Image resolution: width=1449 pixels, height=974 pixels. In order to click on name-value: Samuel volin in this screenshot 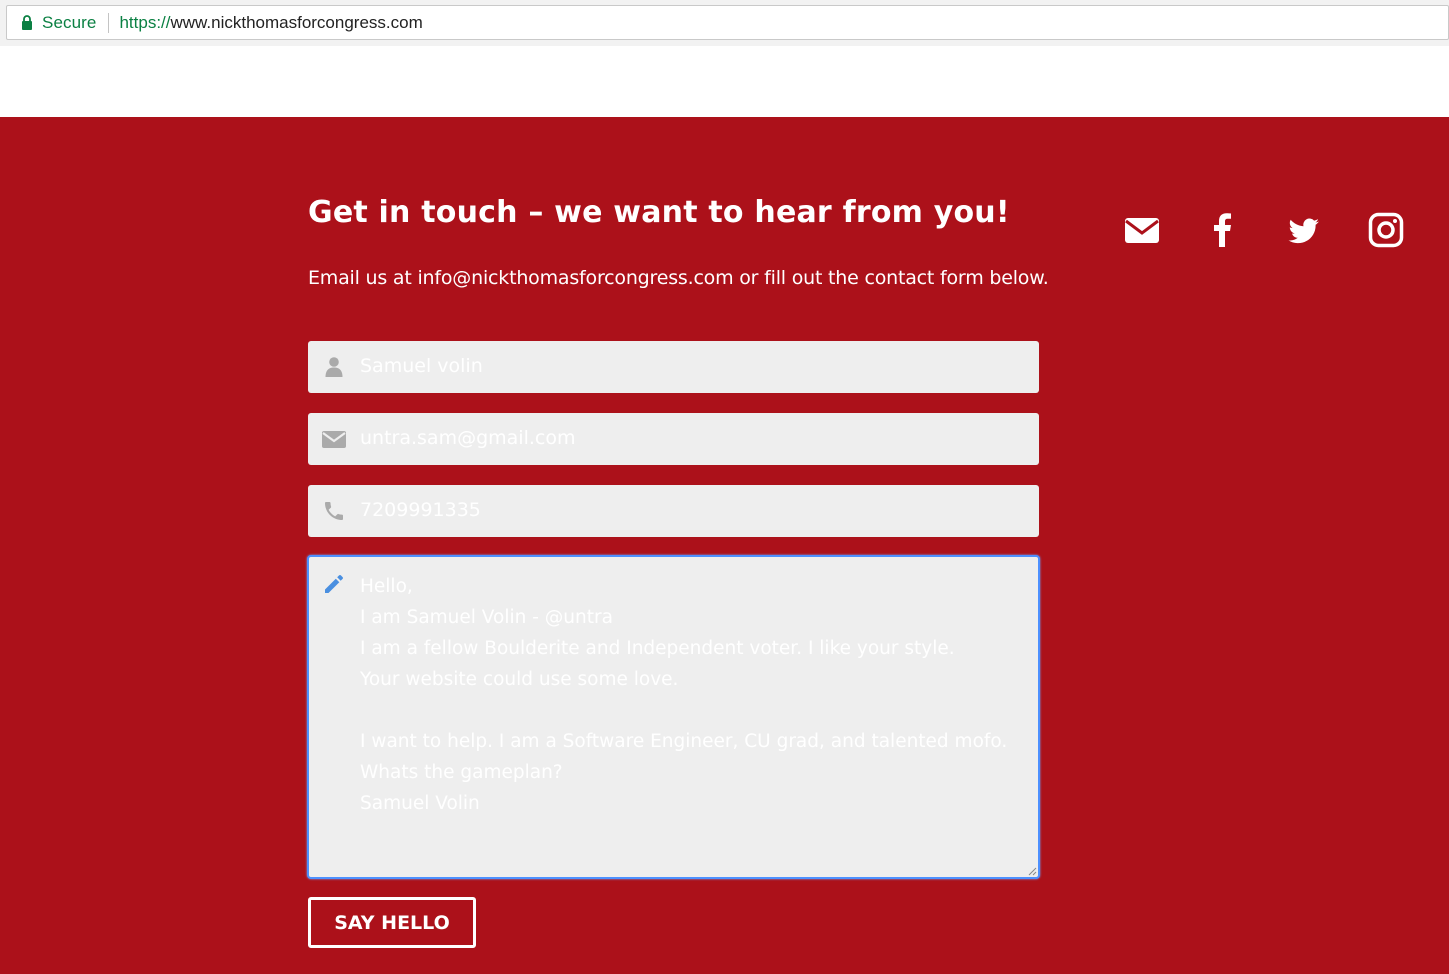, I will do `click(421, 366)`.